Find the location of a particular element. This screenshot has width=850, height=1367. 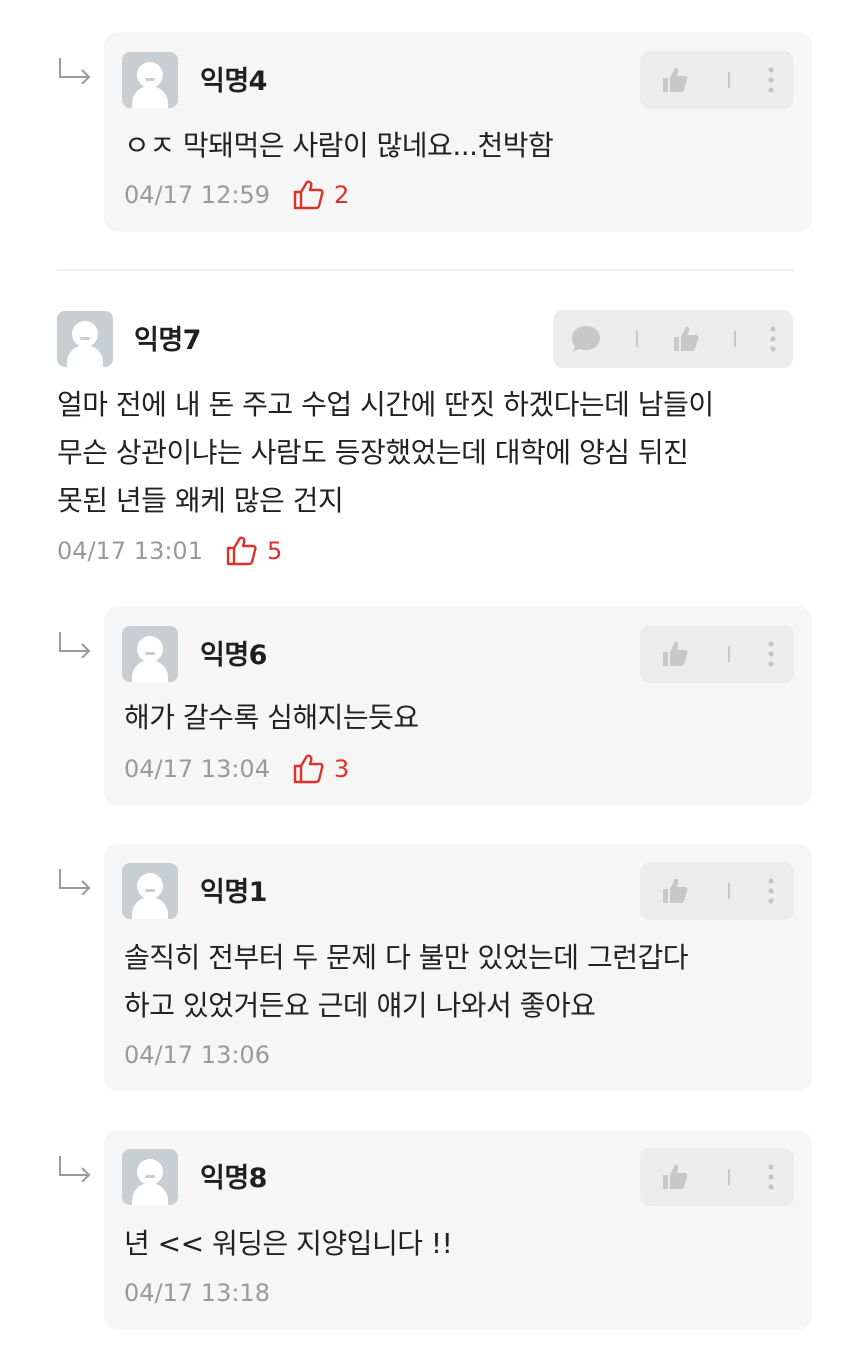

comment-author: 익명7 is located at coordinates (167, 340).